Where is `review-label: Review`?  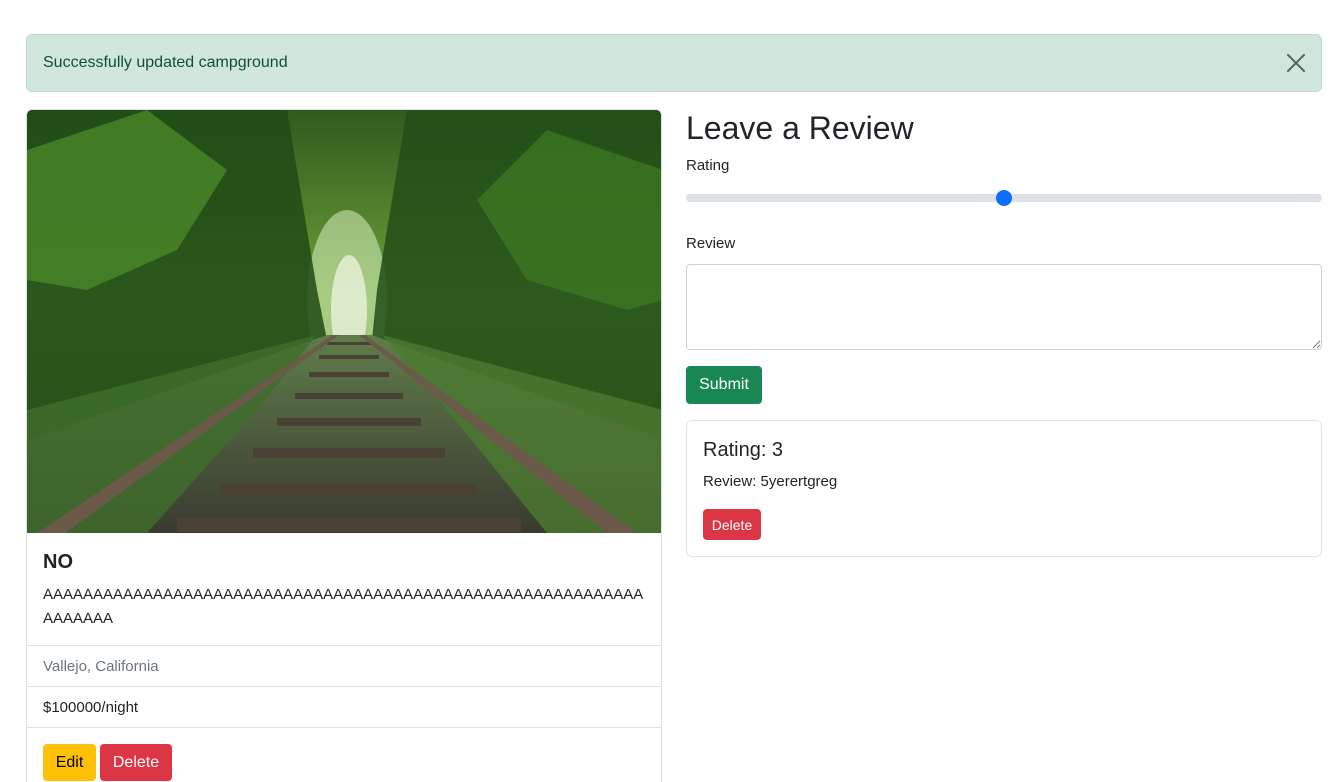 review-label: Review is located at coordinates (711, 243).